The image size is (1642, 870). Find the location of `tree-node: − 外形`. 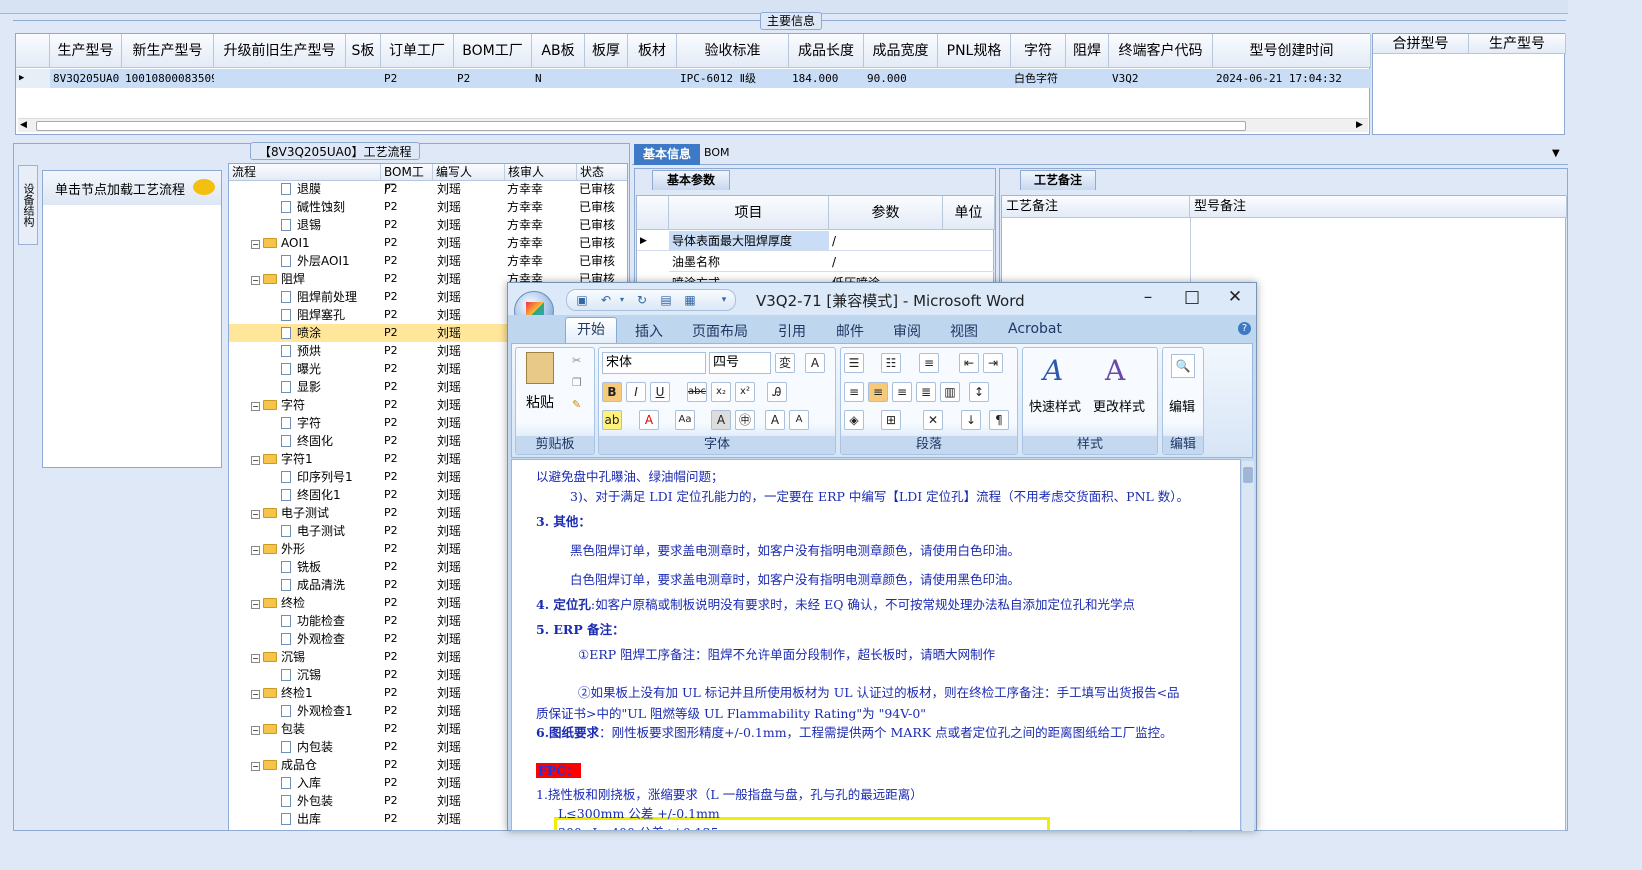

tree-node: − 外形 is located at coordinates (278, 549).